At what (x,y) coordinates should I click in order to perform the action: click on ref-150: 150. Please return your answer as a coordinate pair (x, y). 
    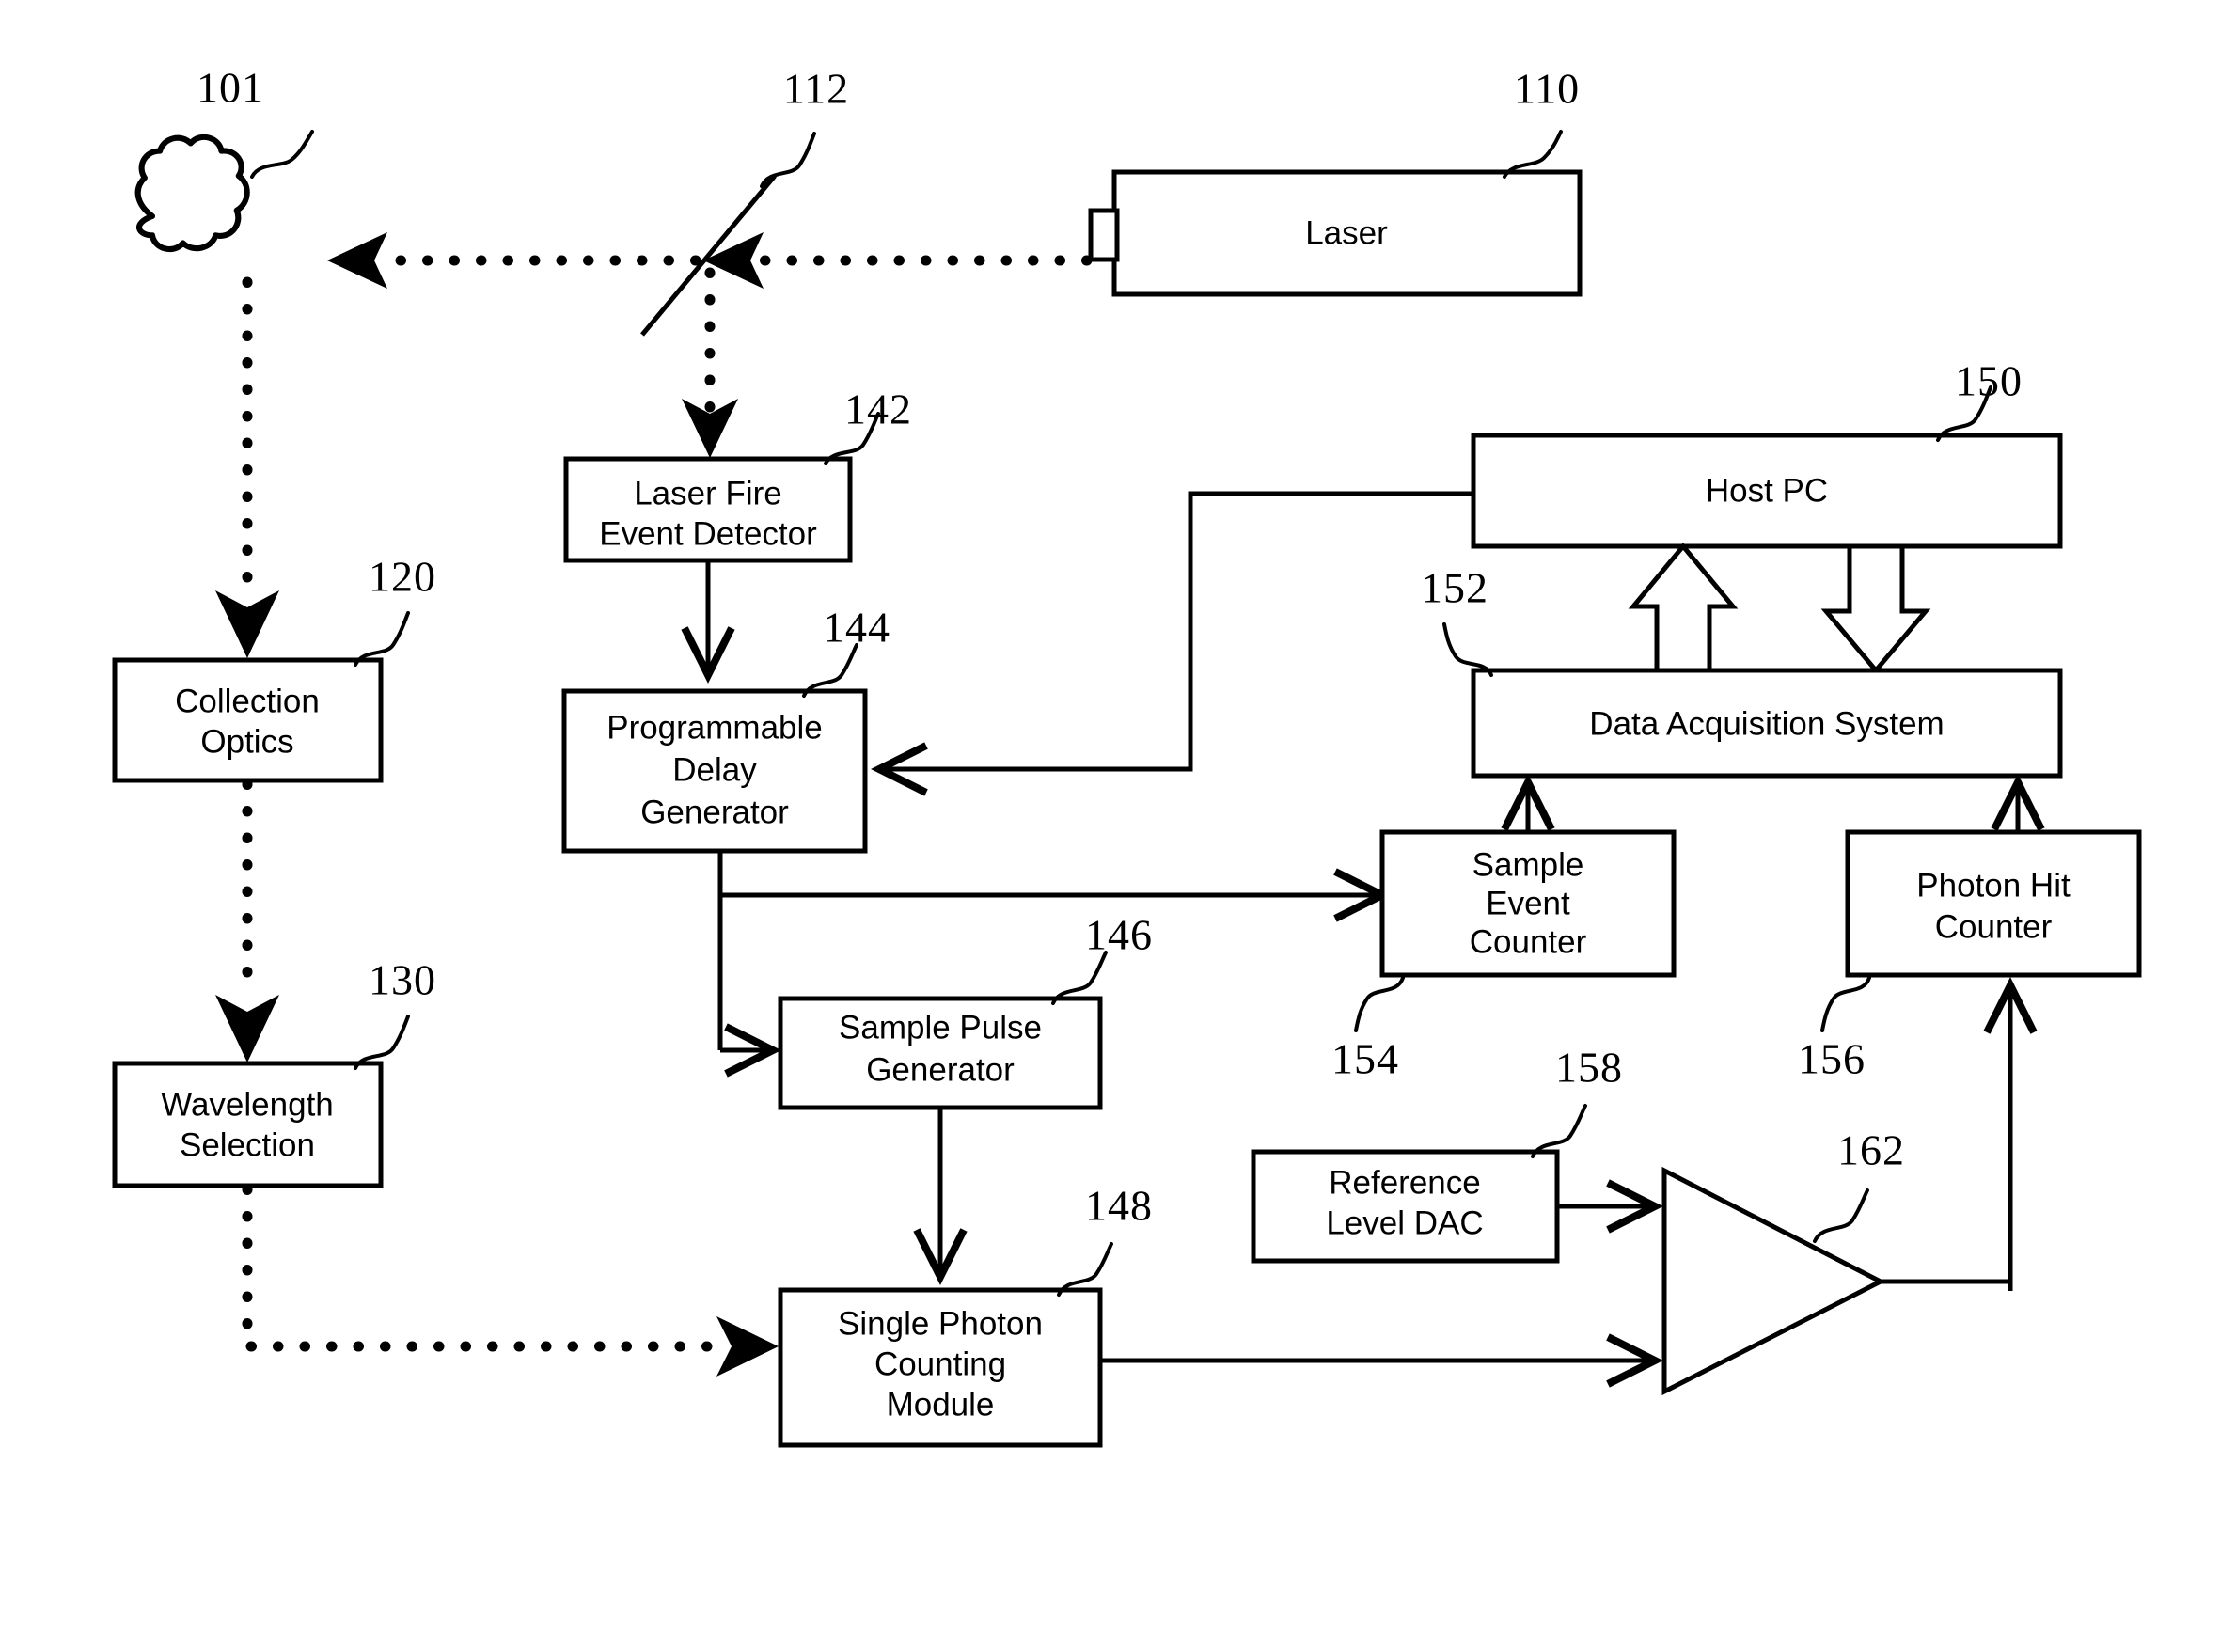
    Looking at the image, I should click on (1989, 381).